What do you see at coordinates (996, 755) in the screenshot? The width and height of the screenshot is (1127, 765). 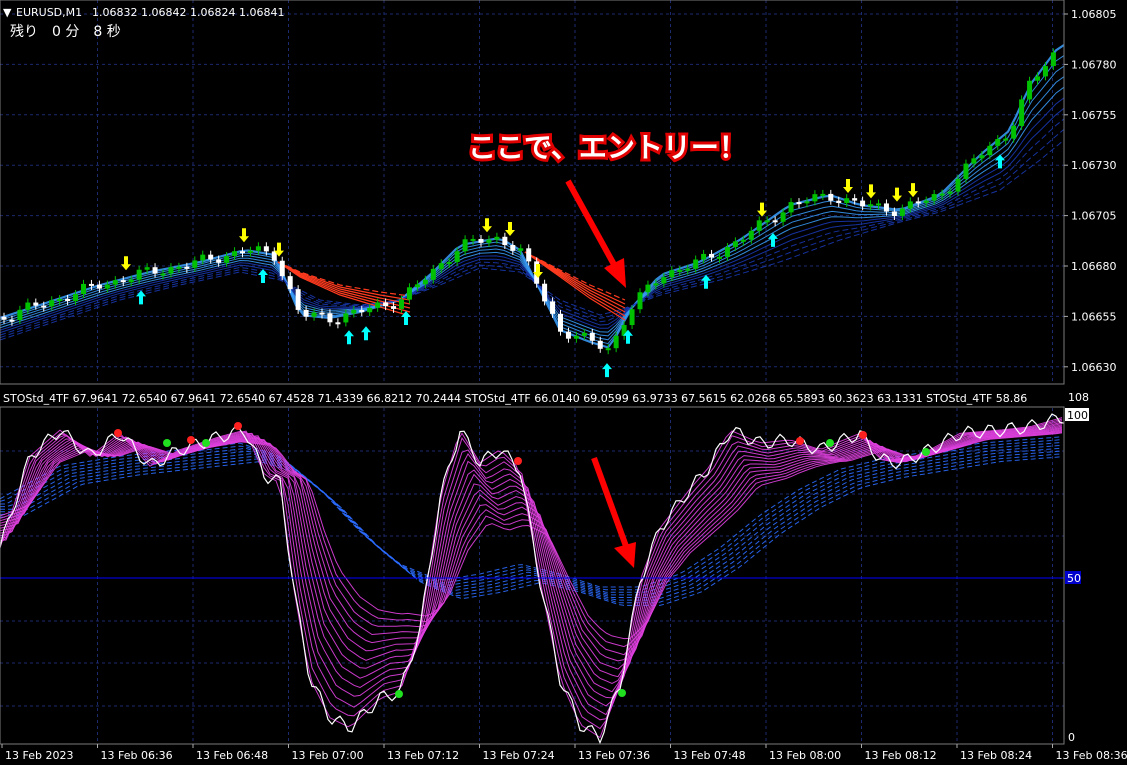 I see `time-tick-label: 13 Feb 08:24` at bounding box center [996, 755].